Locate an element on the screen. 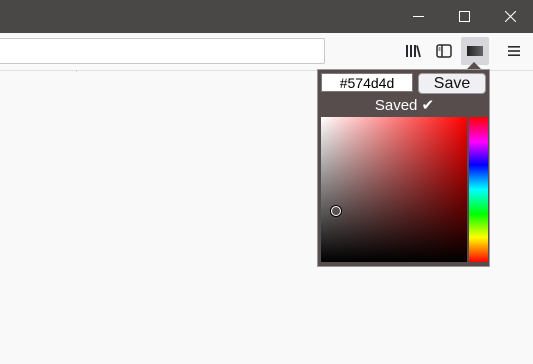 The height and width of the screenshot is (364, 533). color-cursor-handle is located at coordinates (336, 211).